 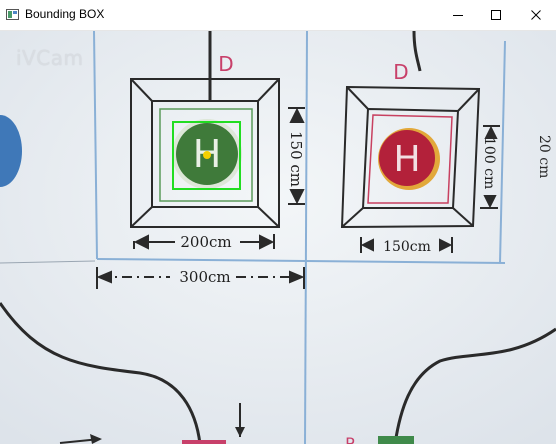 What do you see at coordinates (207, 155) in the screenshot?
I see `detection-center-point` at bounding box center [207, 155].